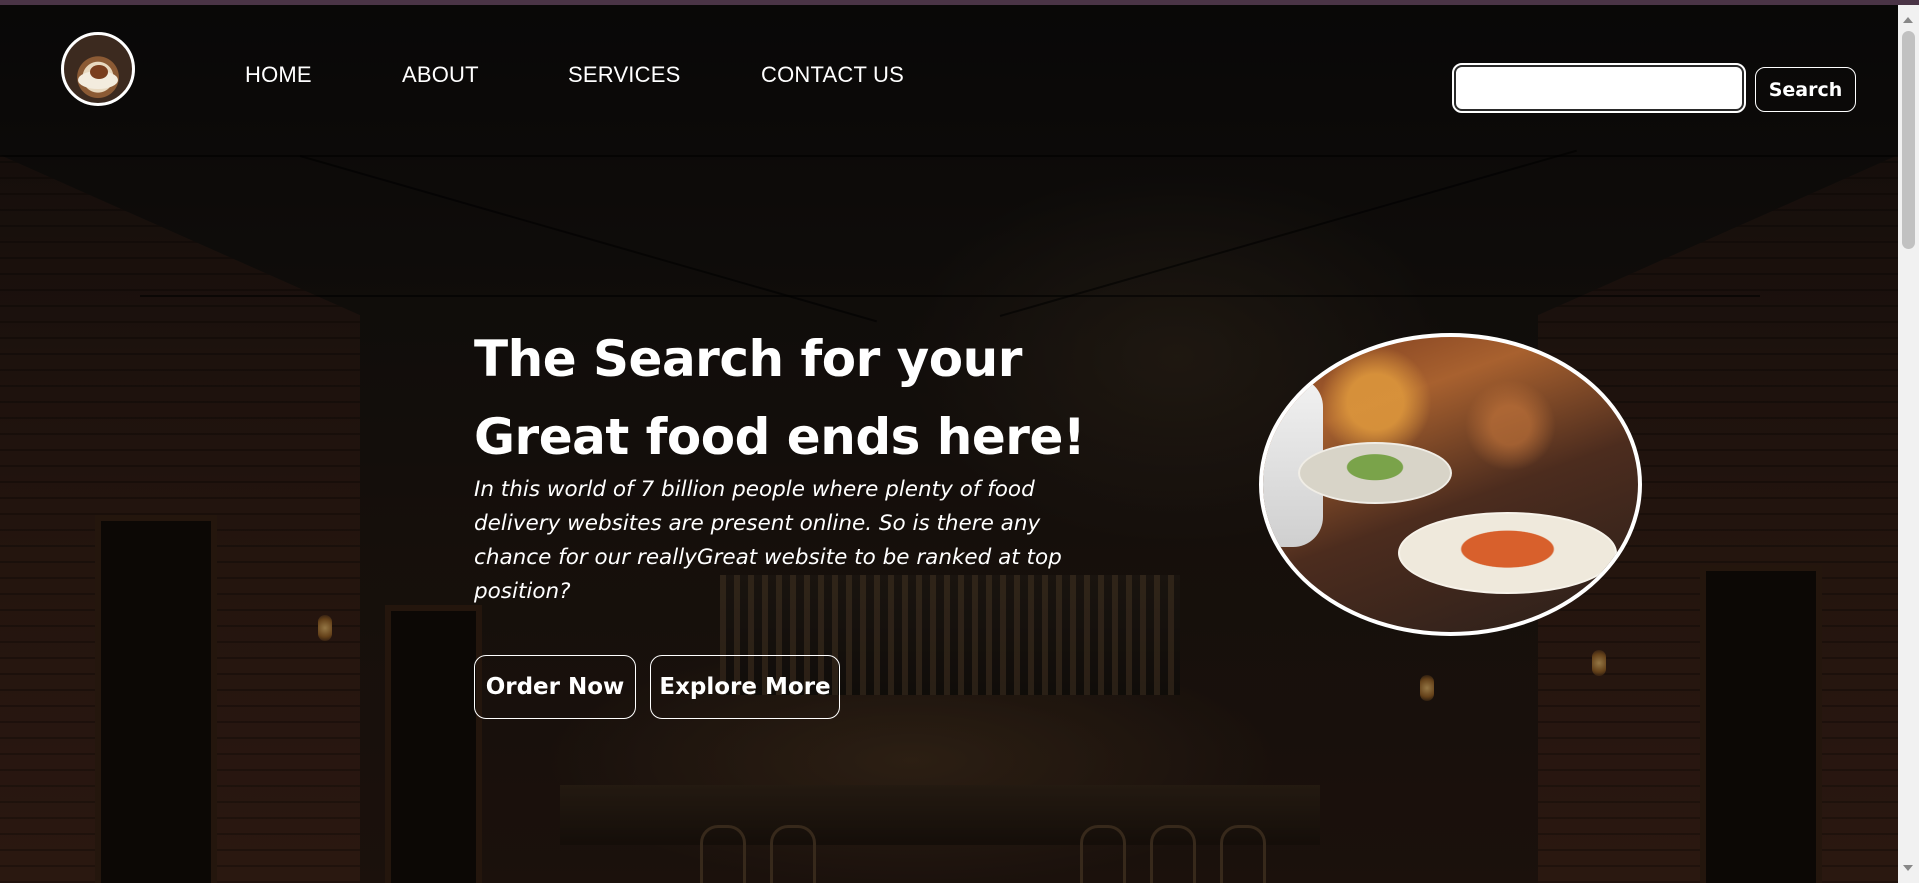  Describe the element at coordinates (1599, 88) in the screenshot. I see `search-input` at that location.